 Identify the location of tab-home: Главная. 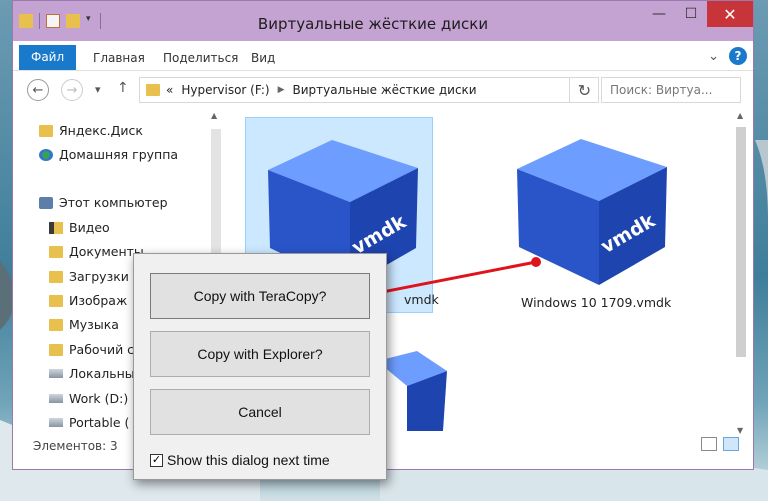
(119, 58).